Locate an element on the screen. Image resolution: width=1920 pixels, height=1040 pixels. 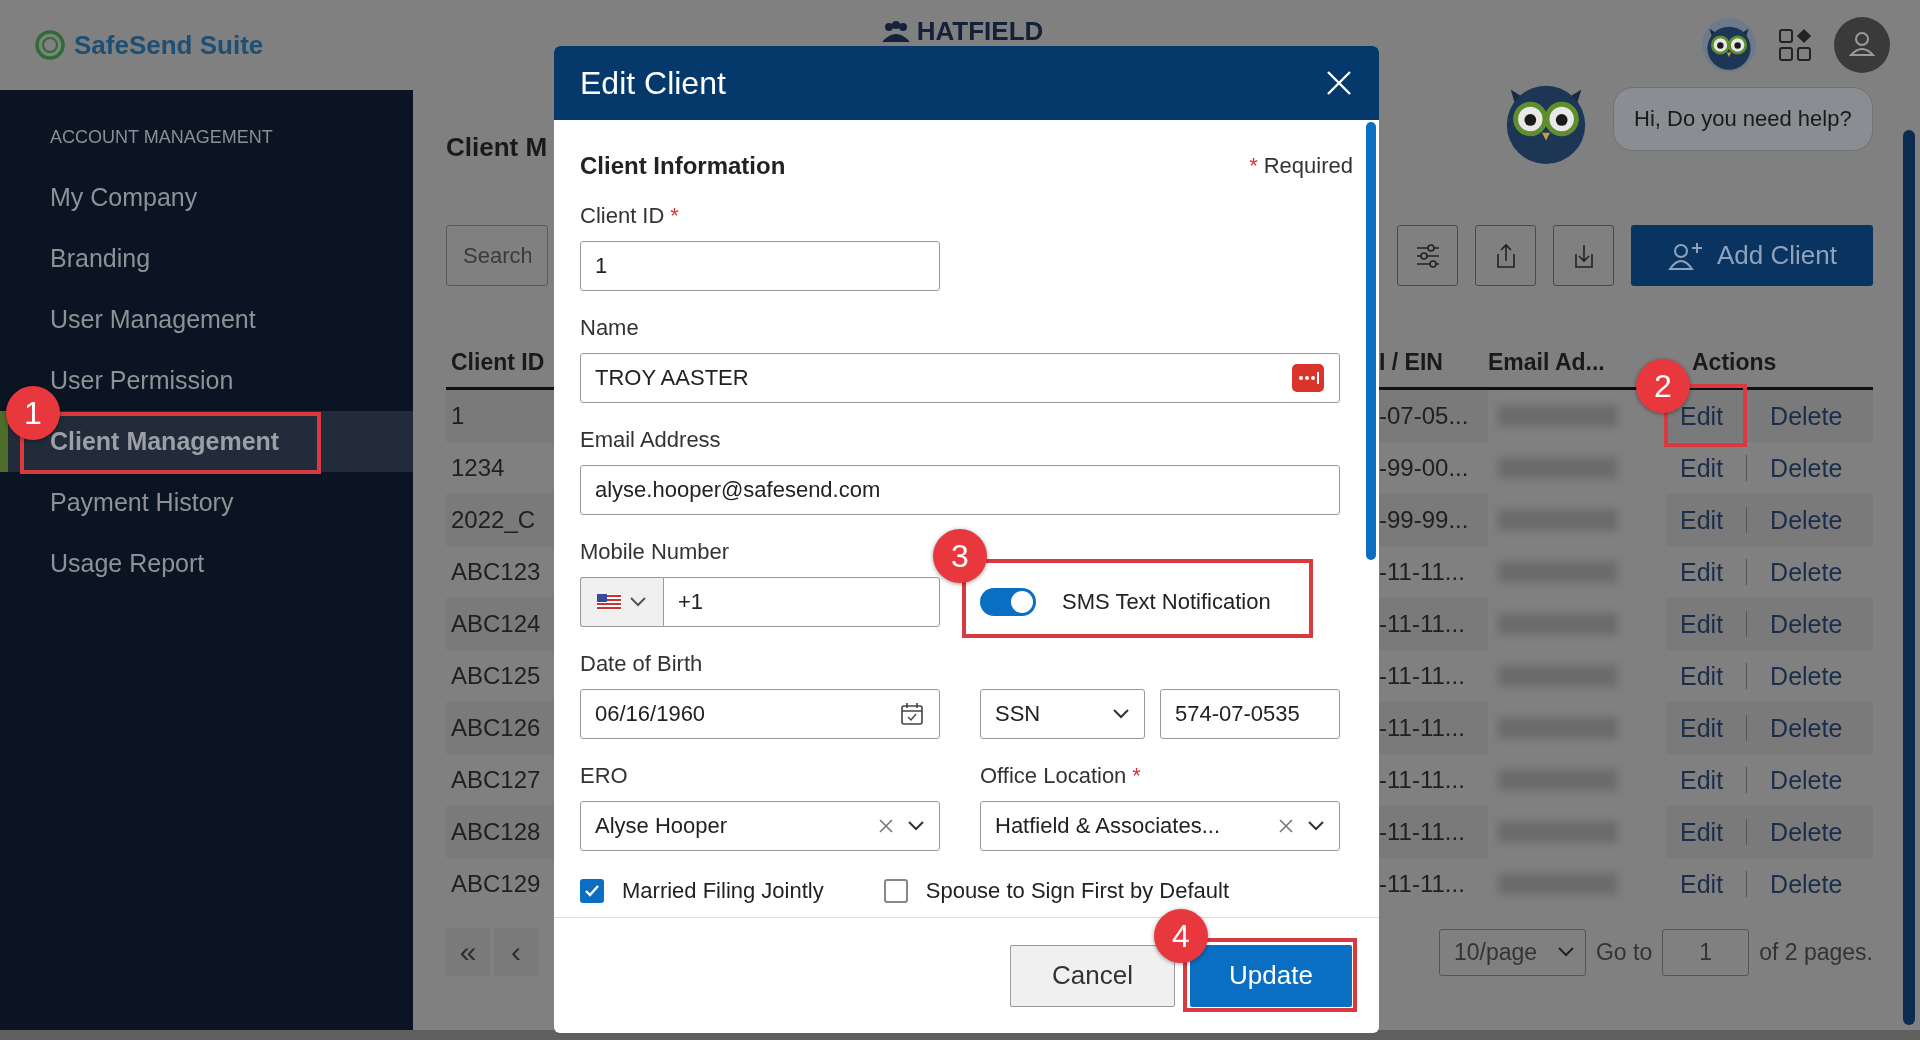
apps-icon is located at coordinates (1795, 45).